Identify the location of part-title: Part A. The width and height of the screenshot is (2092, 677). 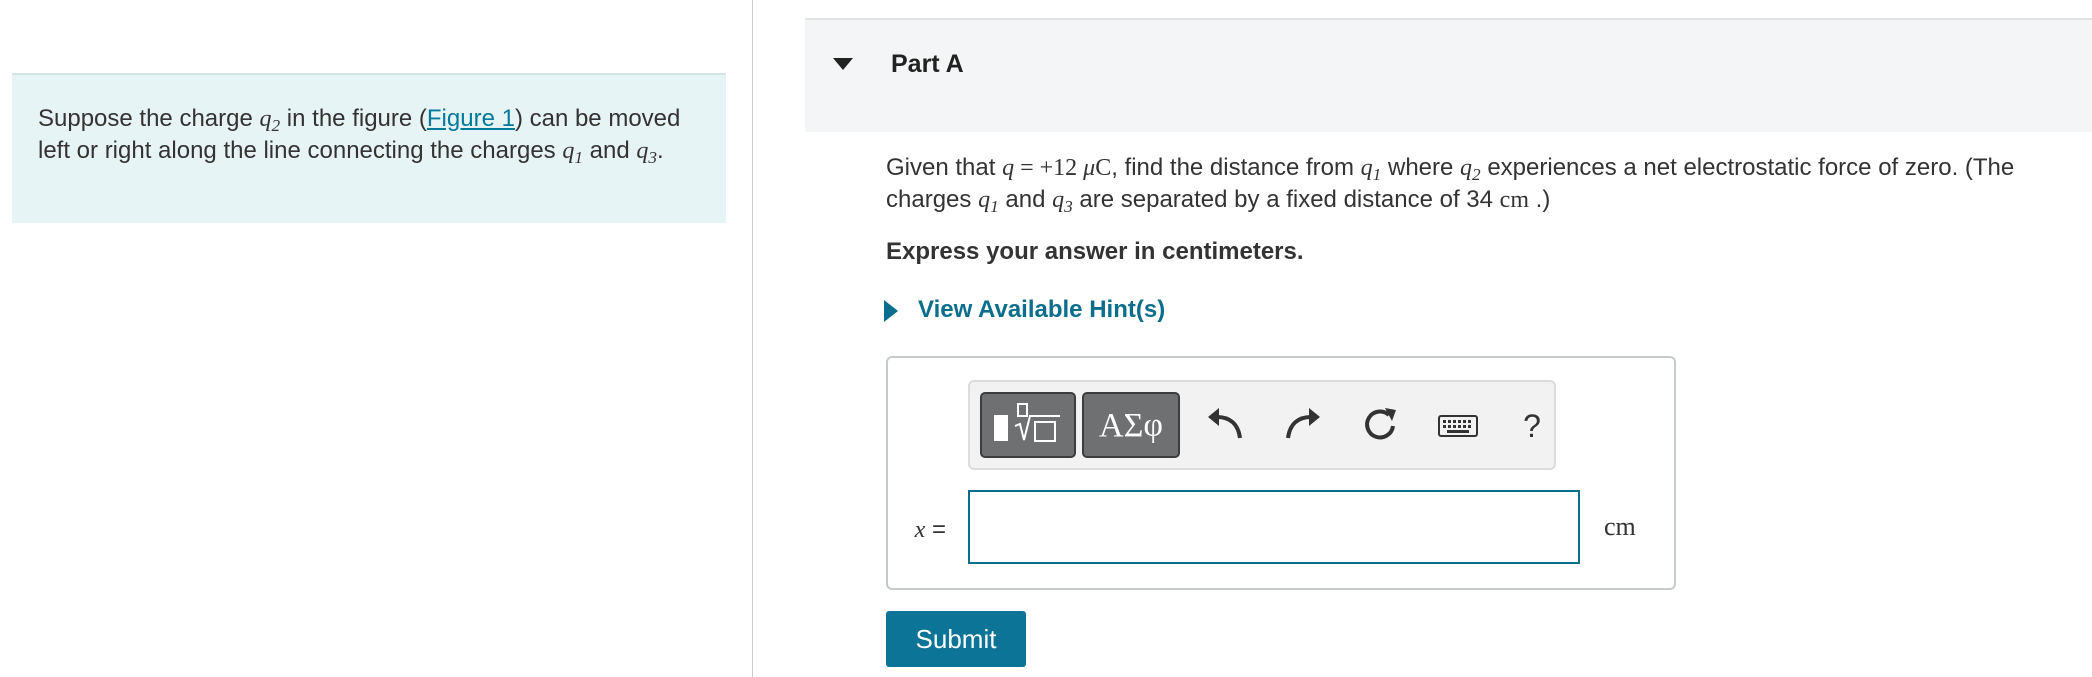
(927, 64).